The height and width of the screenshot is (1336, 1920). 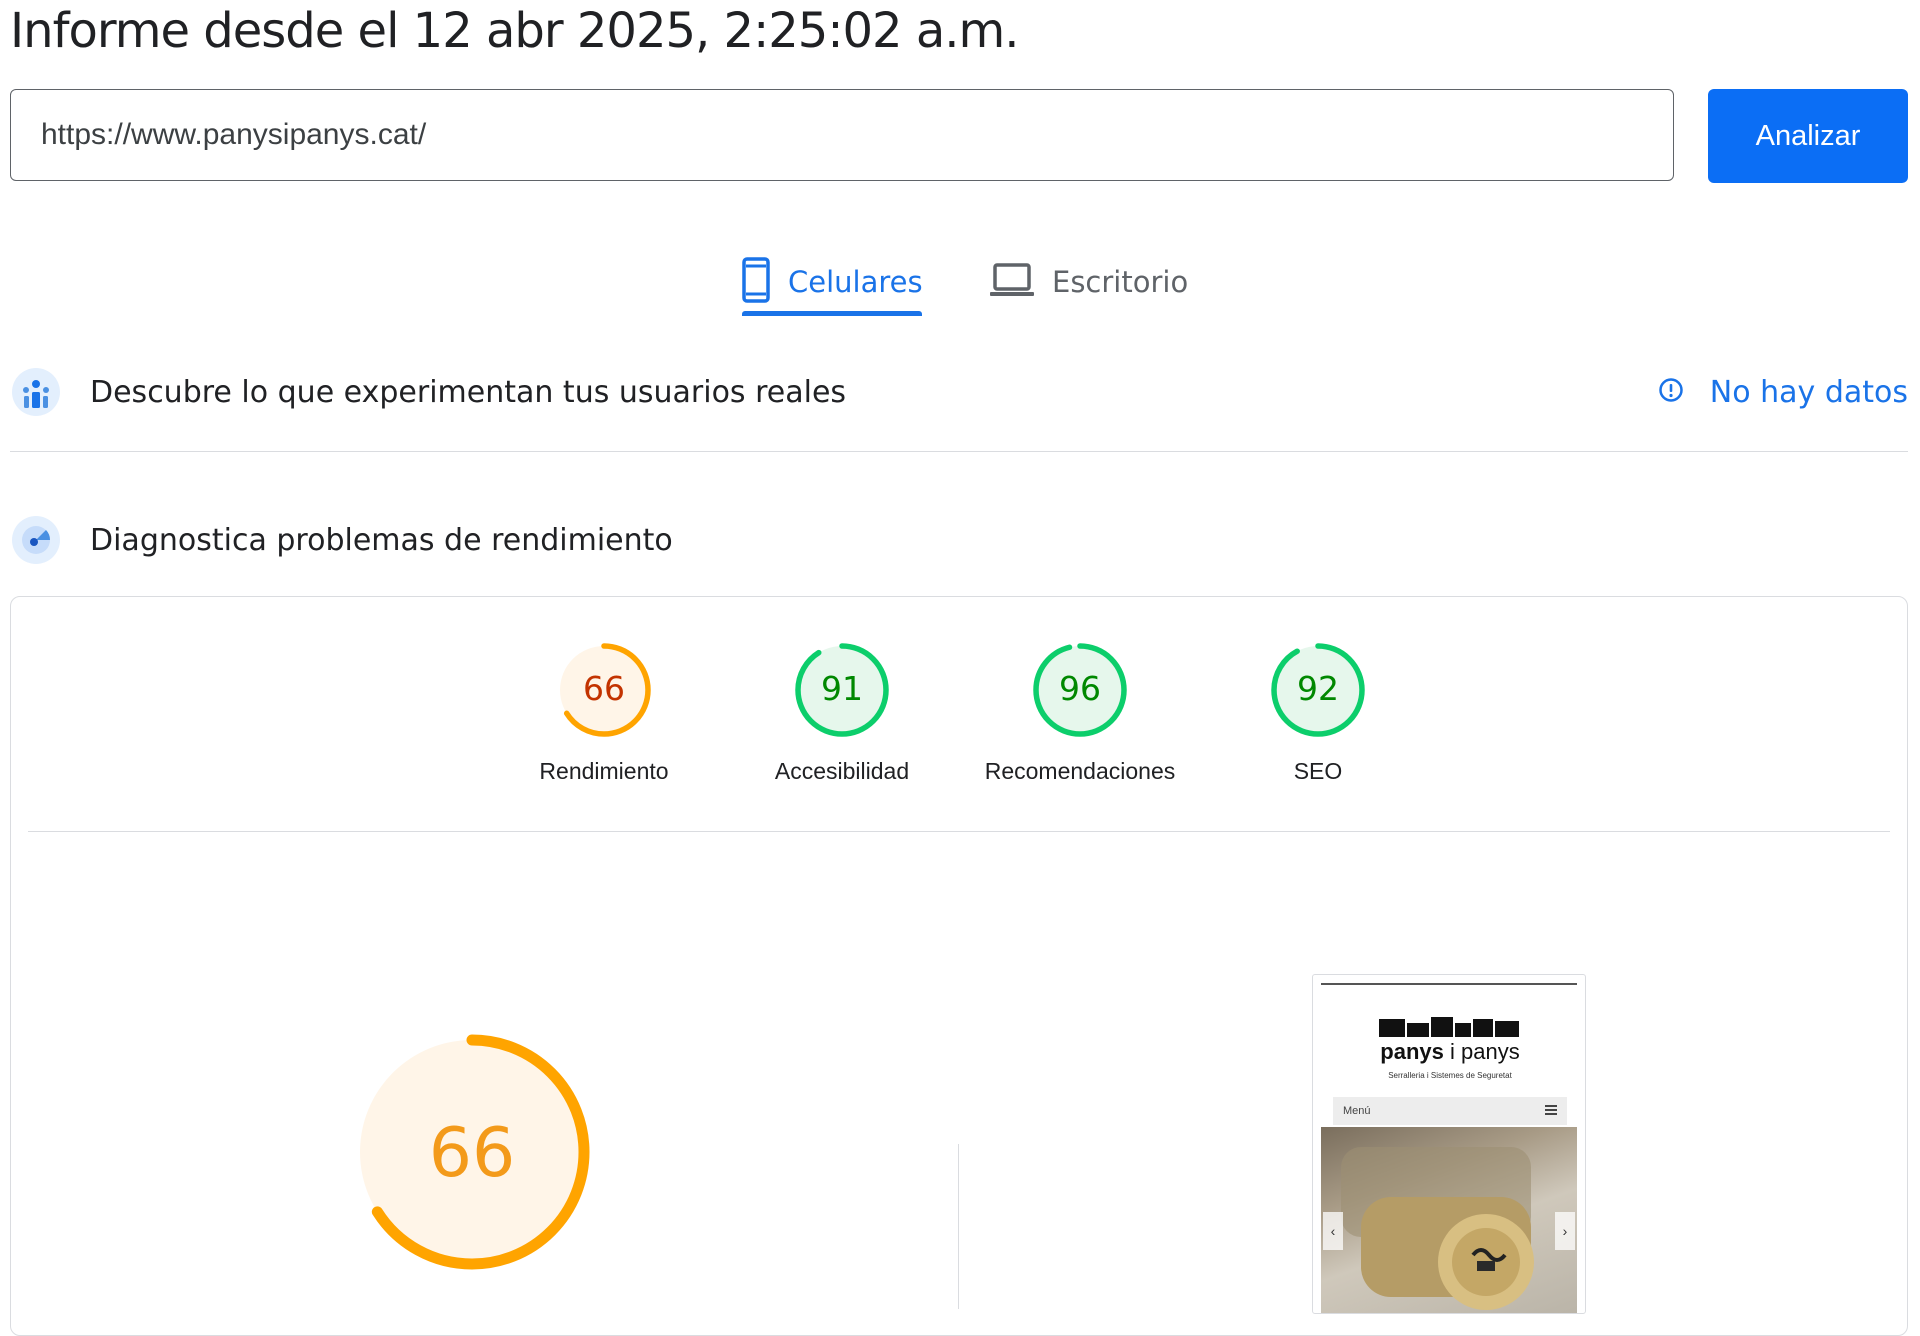 I want to click on no-data-link: No hay datos, so click(x=1783, y=392).